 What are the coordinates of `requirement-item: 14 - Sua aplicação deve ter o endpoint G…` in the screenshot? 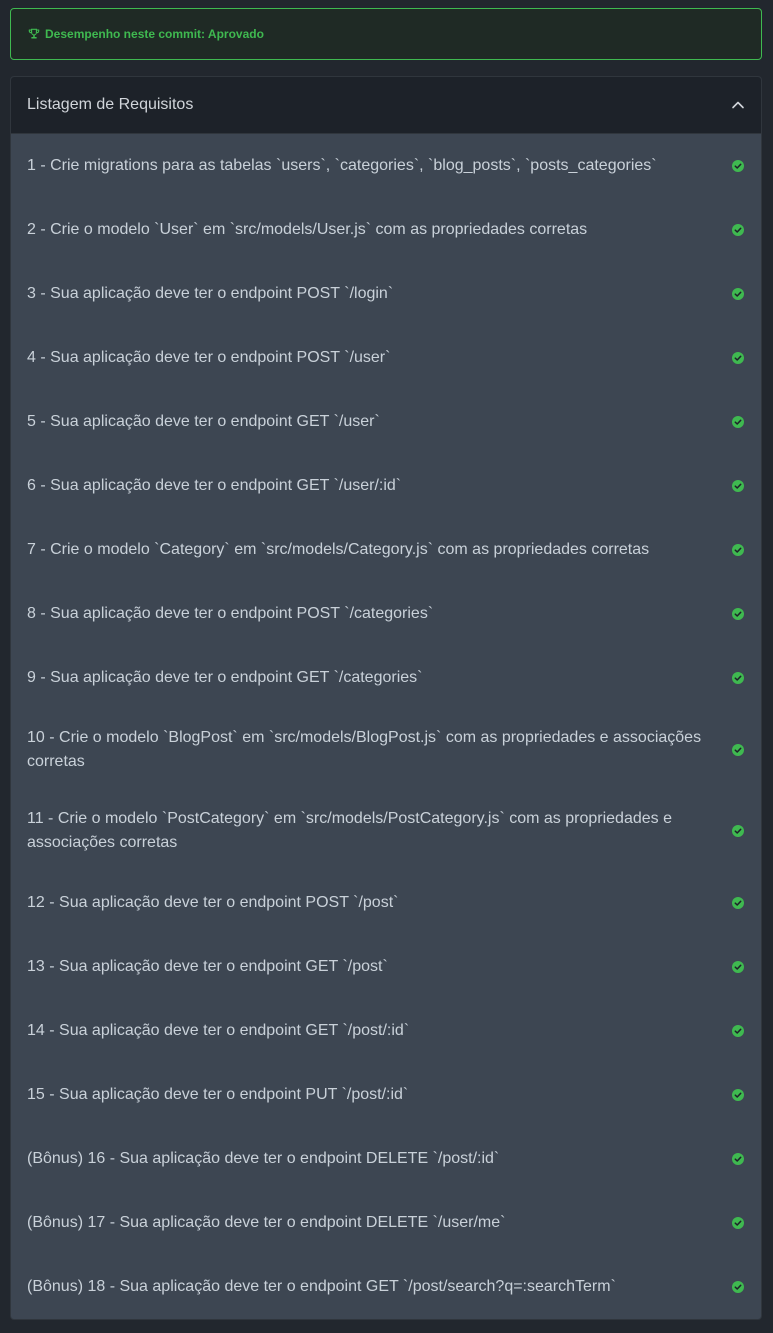 It's located at (386, 1031).